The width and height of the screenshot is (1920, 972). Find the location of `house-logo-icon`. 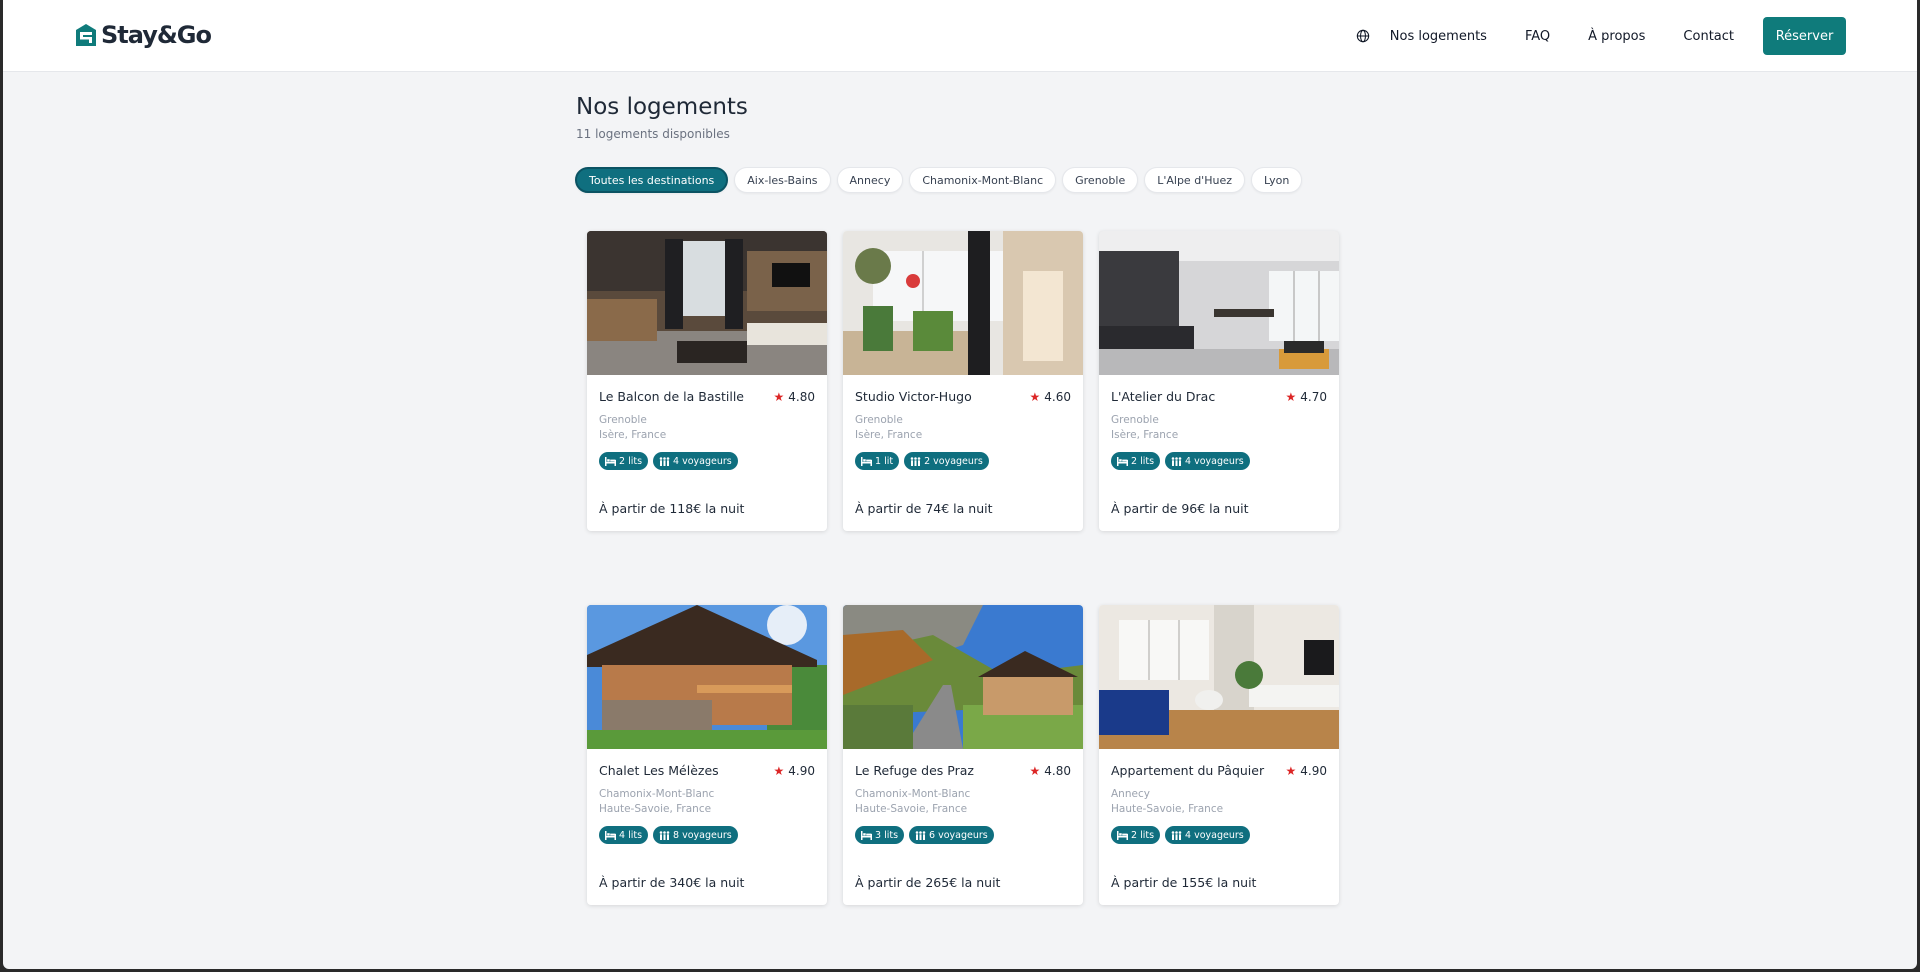

house-logo-icon is located at coordinates (86, 35).